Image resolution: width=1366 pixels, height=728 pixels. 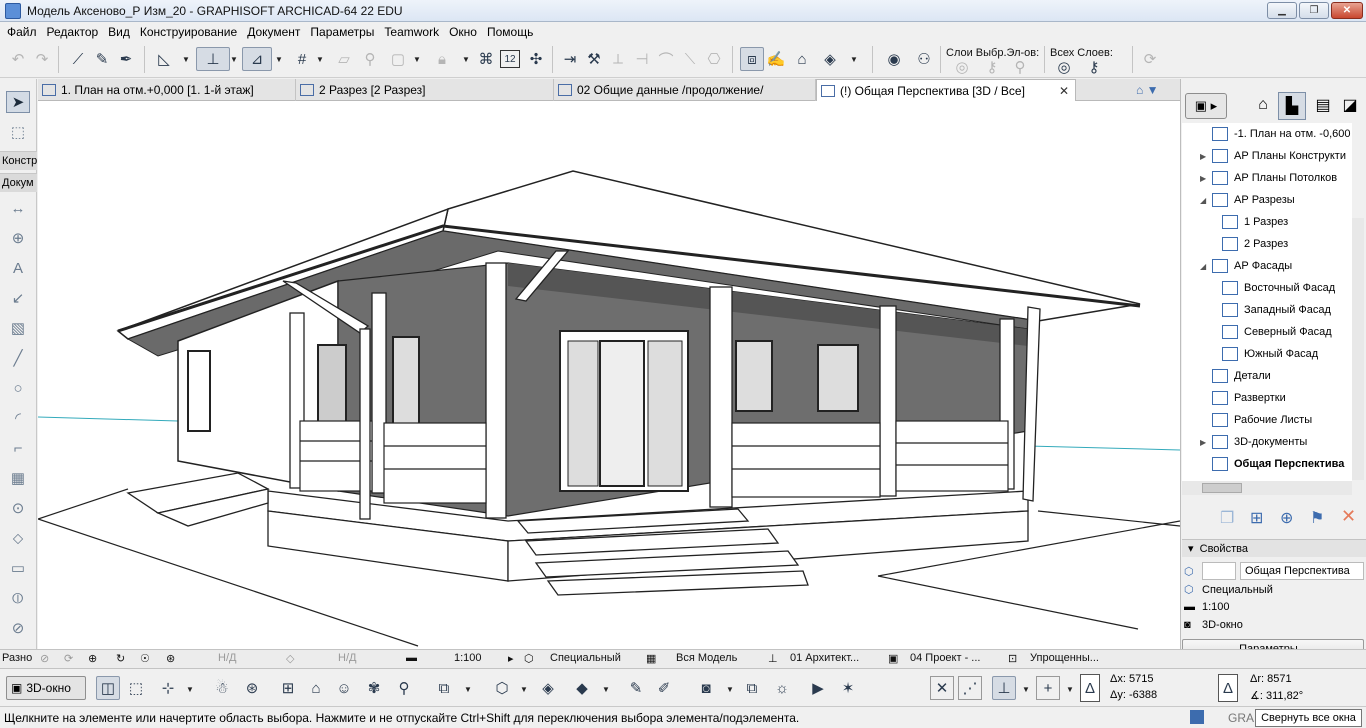 What do you see at coordinates (529, 658) in the screenshot?
I see `pen-set-bar-icon: ⬡` at bounding box center [529, 658].